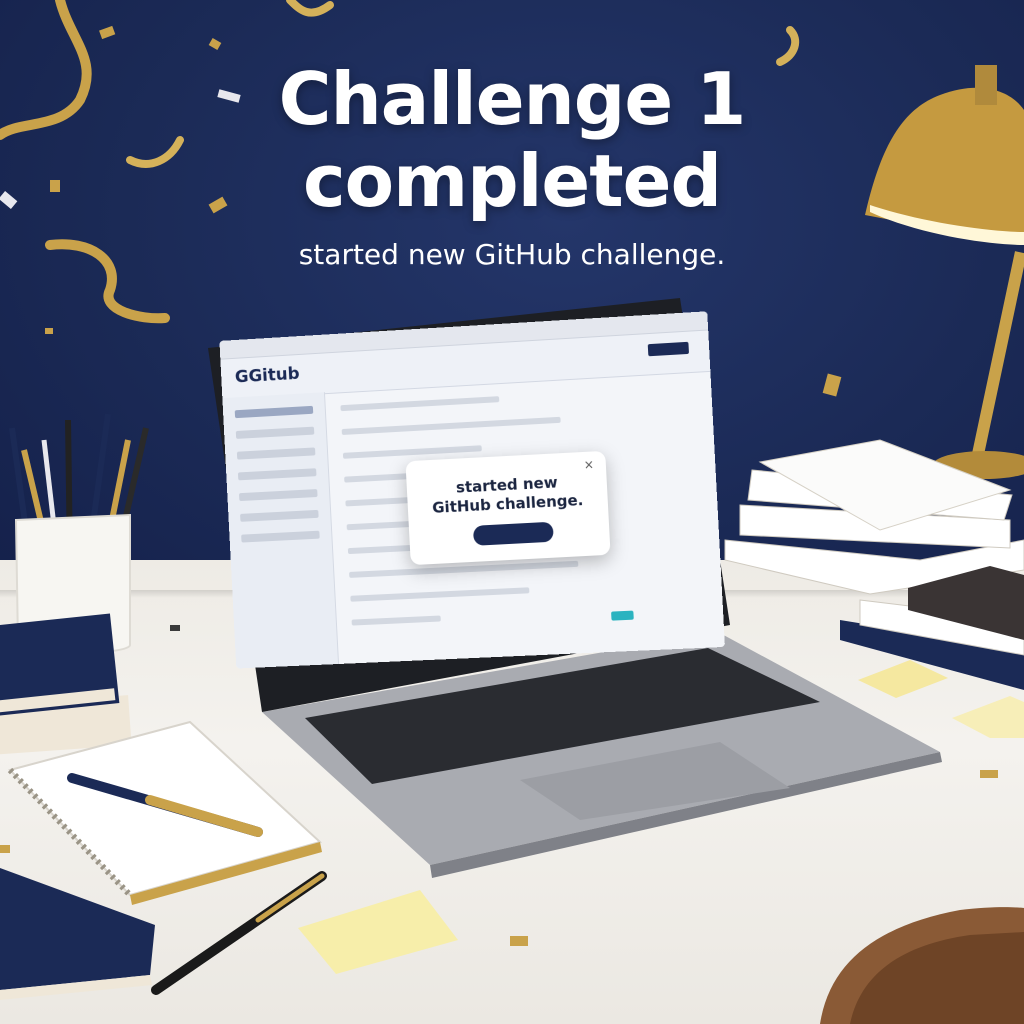 The image size is (1024, 1024). I want to click on github-sidebar, so click(281, 530).